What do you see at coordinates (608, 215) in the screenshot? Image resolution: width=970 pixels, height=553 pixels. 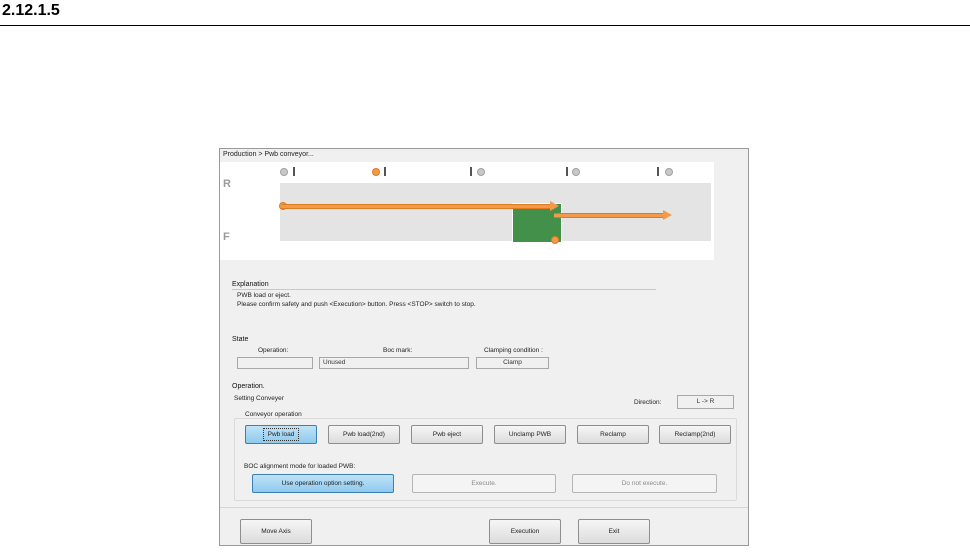 I see `eject-arrow` at bounding box center [608, 215].